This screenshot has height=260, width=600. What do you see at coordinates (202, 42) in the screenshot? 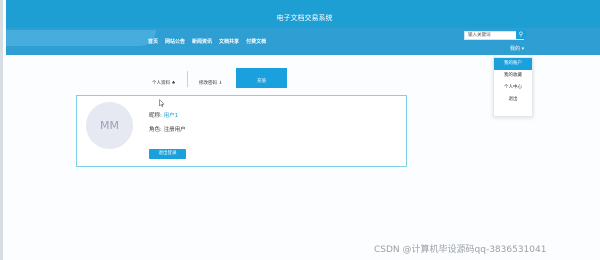
I see `nav-item-news: 新闻资讯` at bounding box center [202, 42].